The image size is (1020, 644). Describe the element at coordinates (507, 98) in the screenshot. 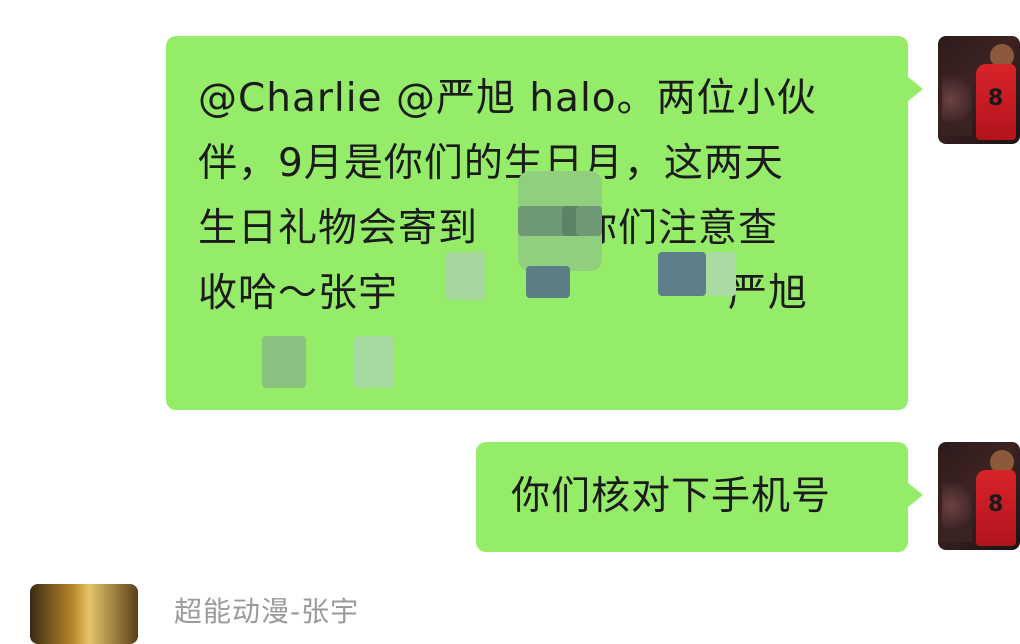

I see `message-line: @Charlie @严旭 halo。两位小伙` at that location.